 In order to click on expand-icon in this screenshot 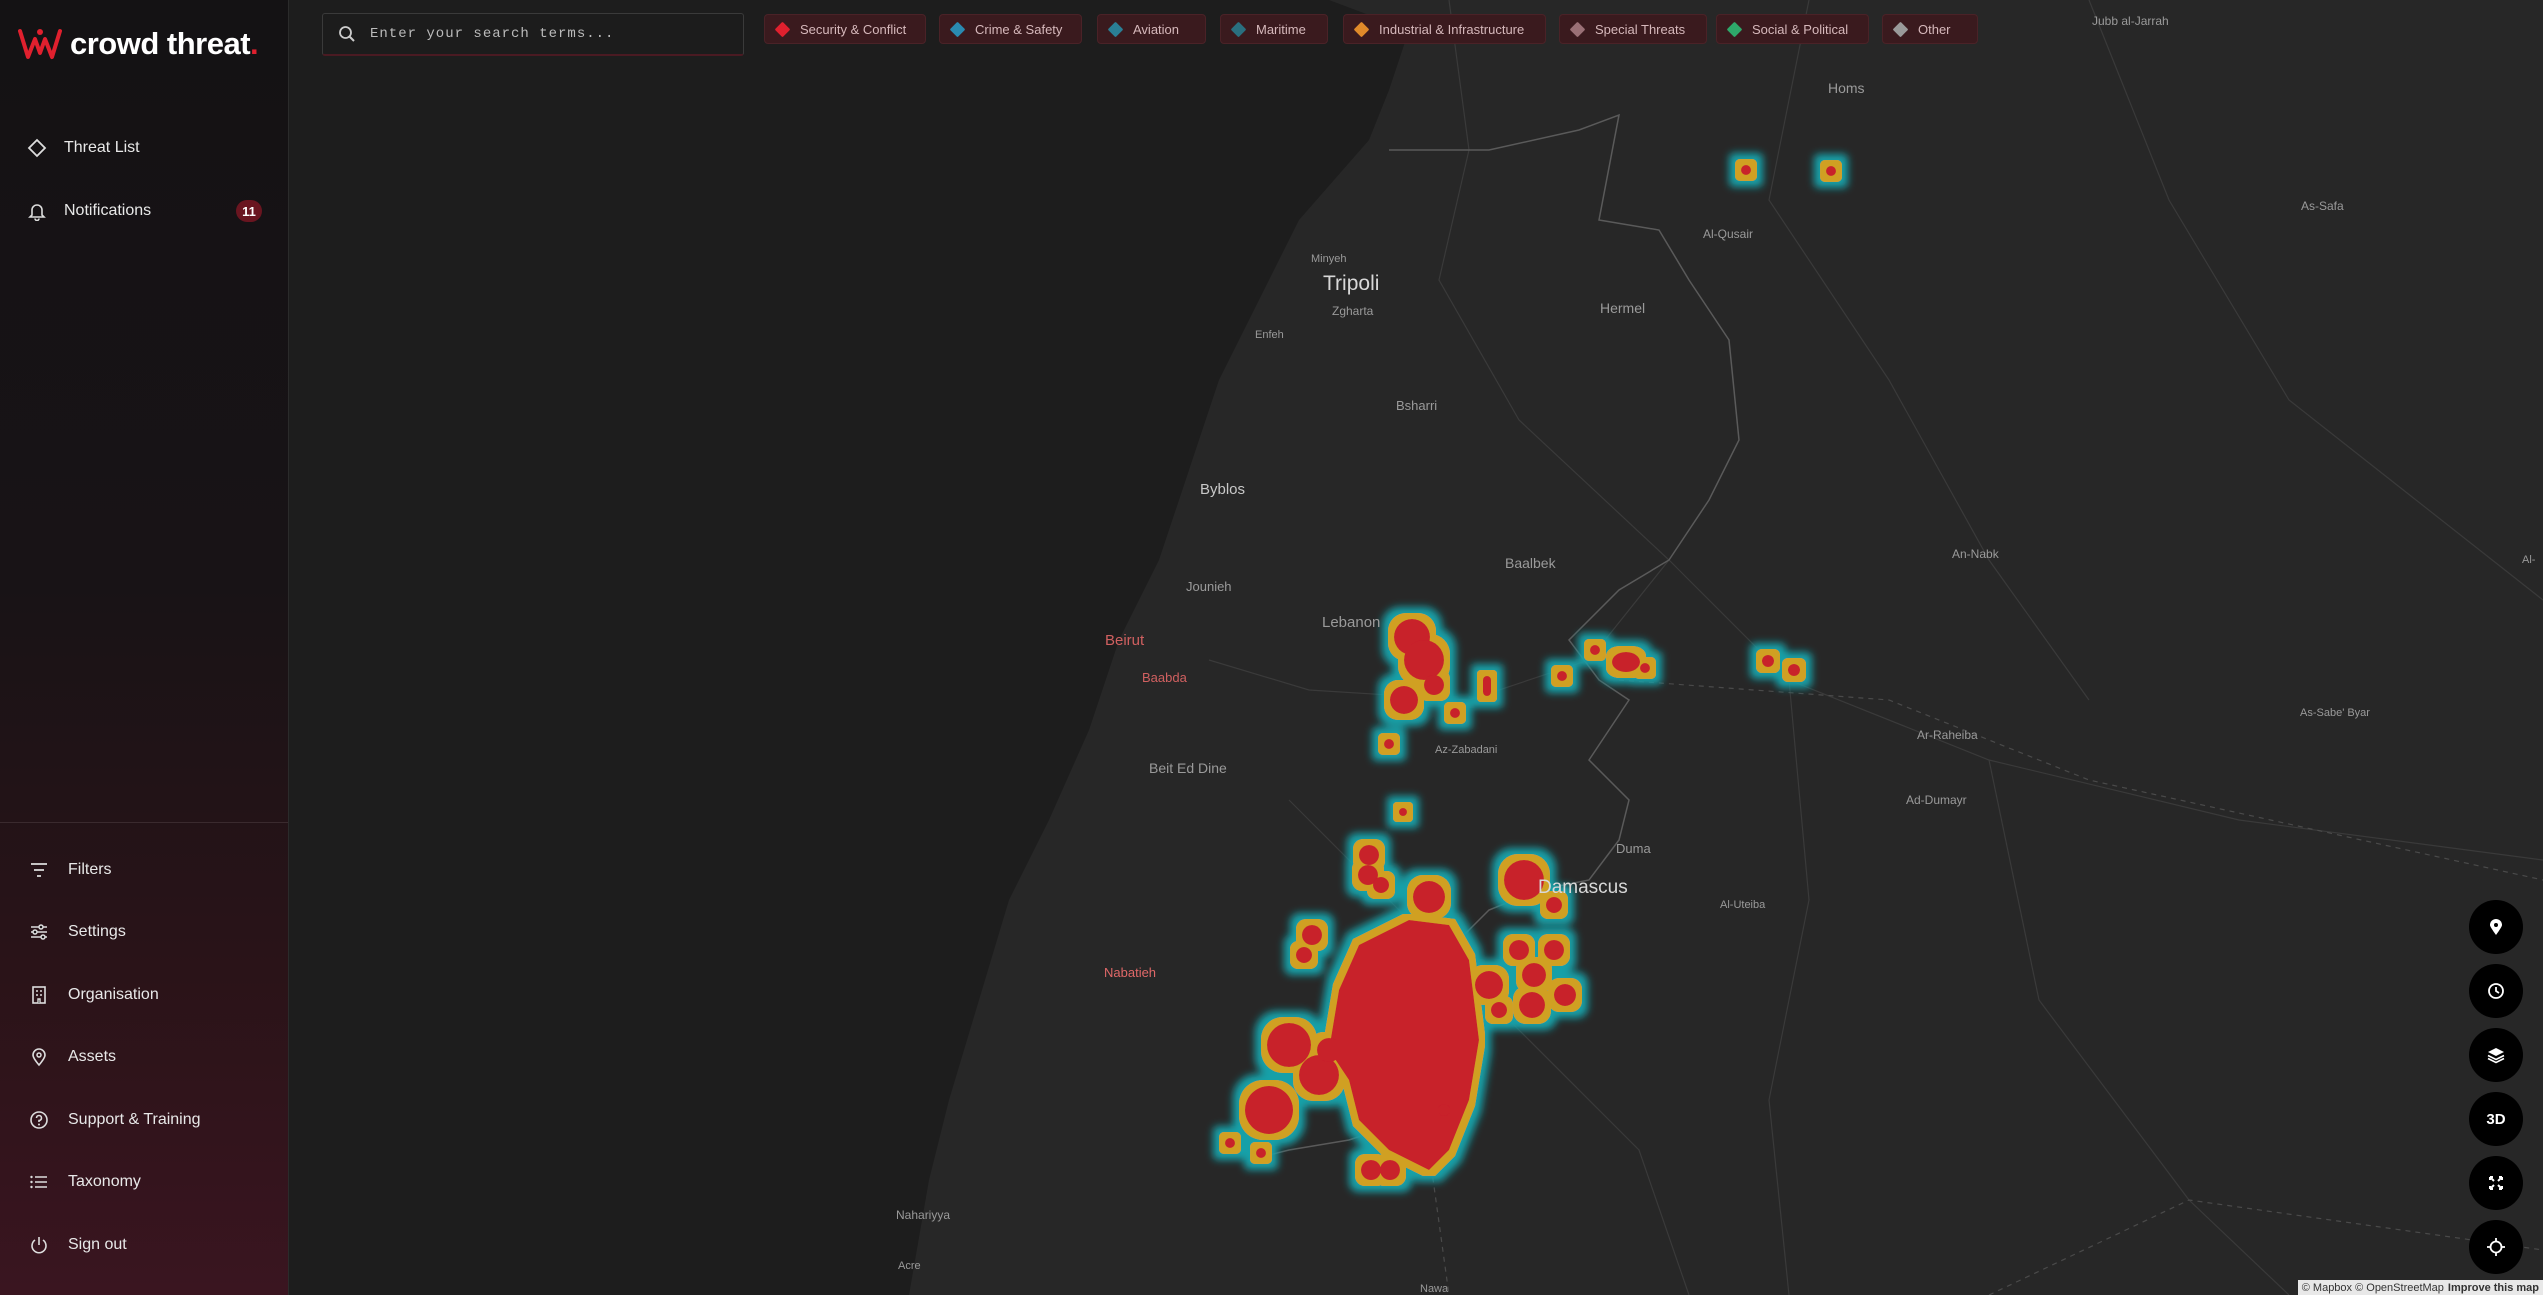, I will do `click(2496, 1183)`.